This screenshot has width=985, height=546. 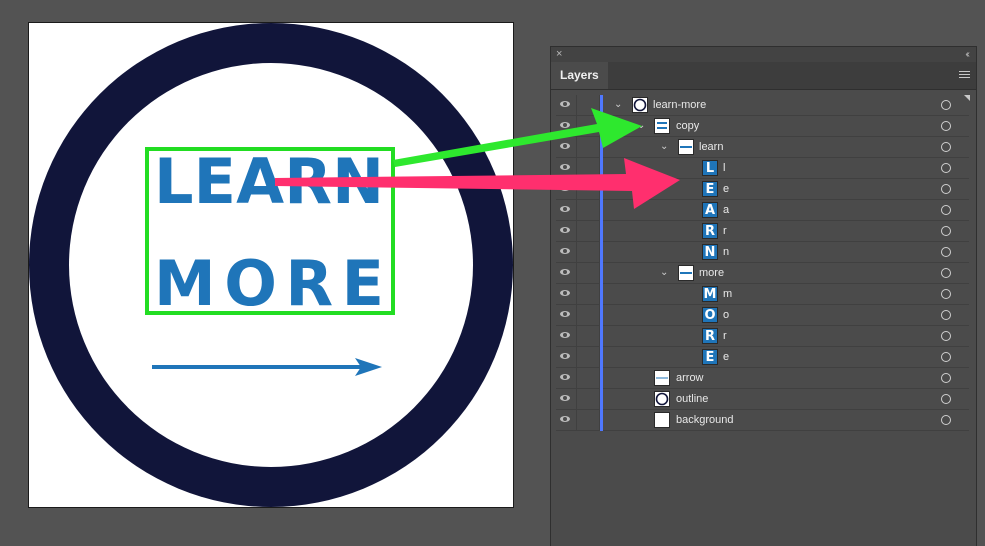 I want to click on arrow-graphic, so click(x=269, y=367).